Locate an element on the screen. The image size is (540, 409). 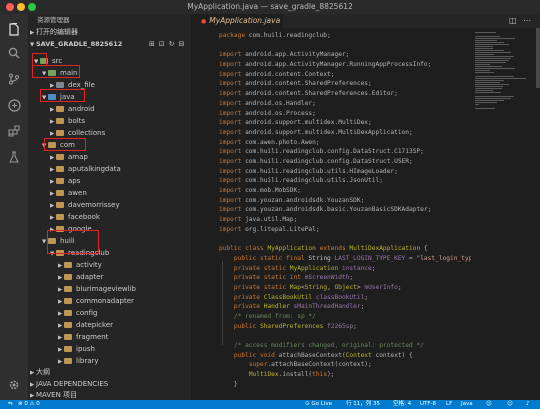
go-live-button: ⊙ Go Live is located at coordinates (318, 404).